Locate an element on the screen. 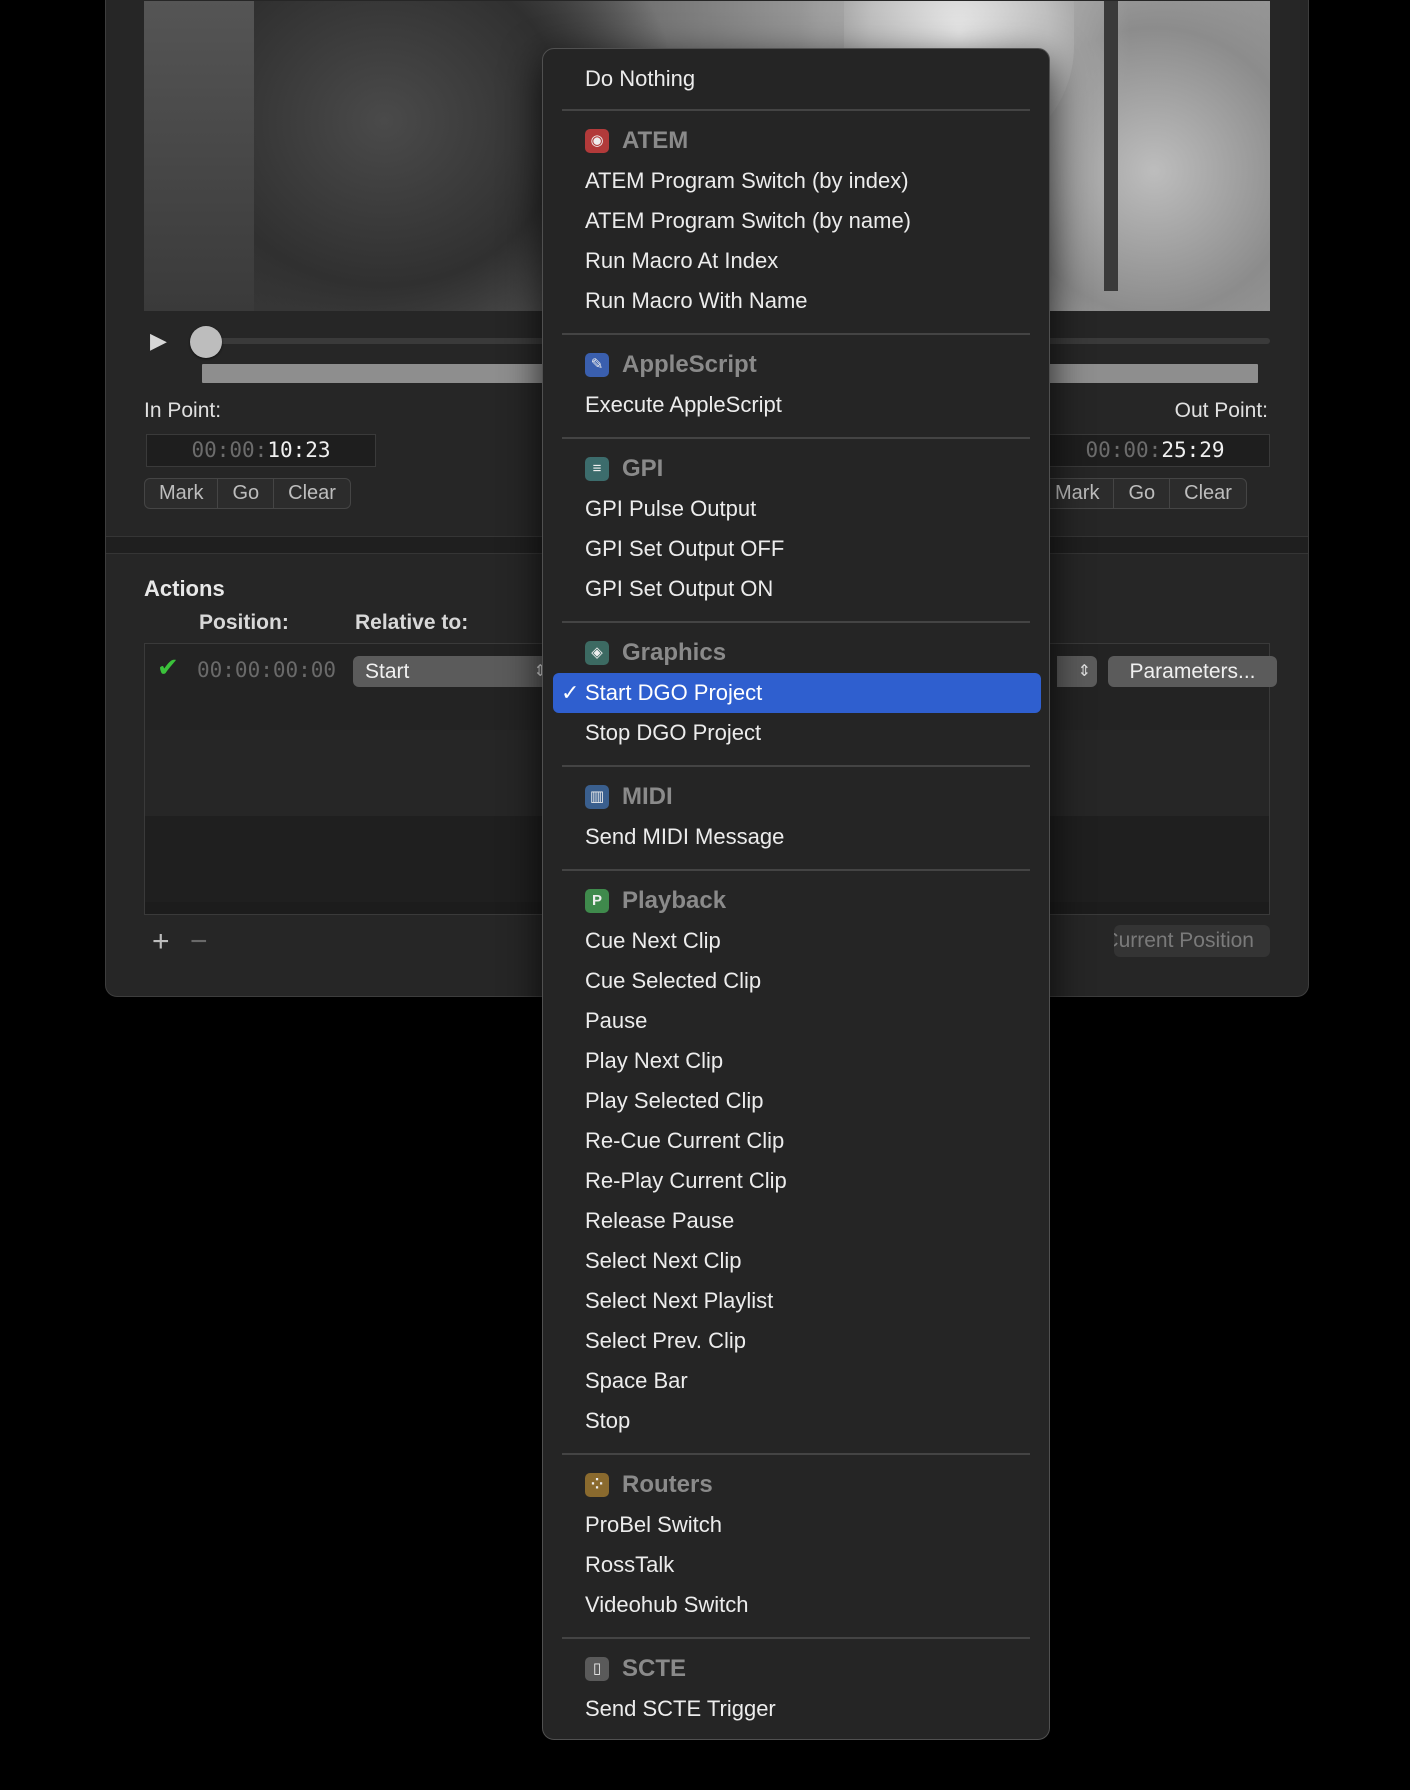 This screenshot has width=1410, height=1790. out-point-label: Out Point: is located at coordinates (1221, 410).